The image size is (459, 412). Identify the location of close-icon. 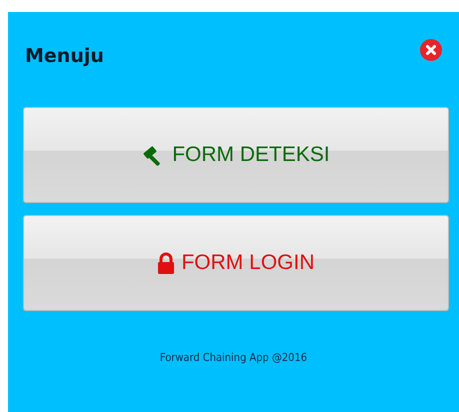
(431, 50).